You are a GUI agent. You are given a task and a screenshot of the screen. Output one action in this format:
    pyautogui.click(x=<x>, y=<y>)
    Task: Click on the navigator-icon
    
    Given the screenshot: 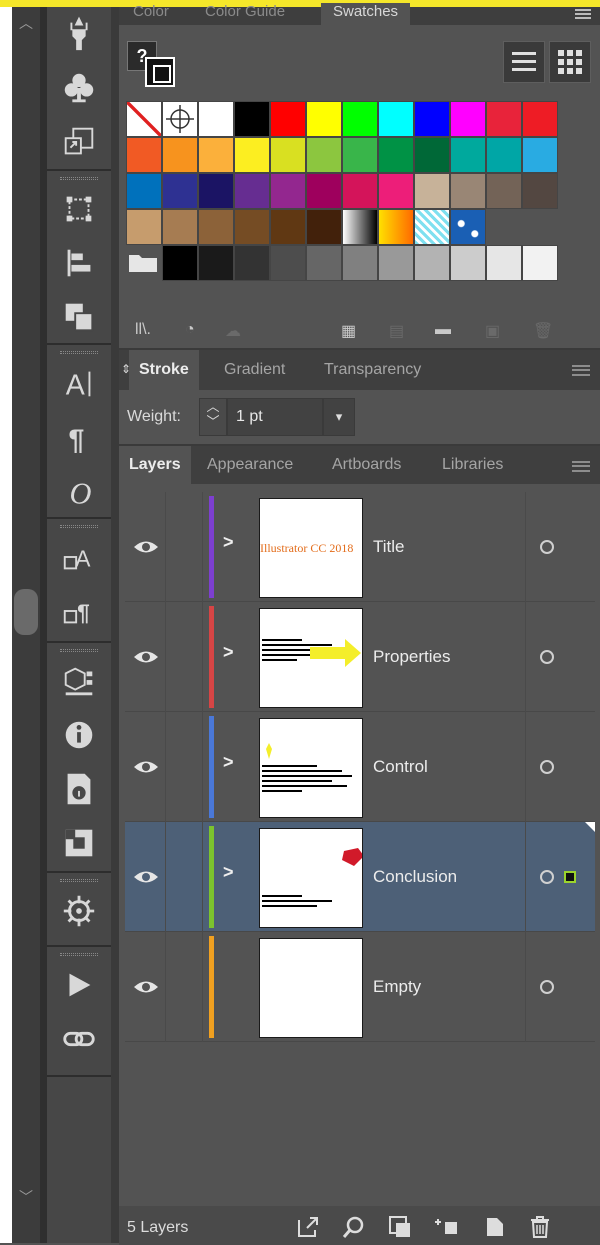 What is the action you would take?
    pyautogui.click(x=79, y=911)
    